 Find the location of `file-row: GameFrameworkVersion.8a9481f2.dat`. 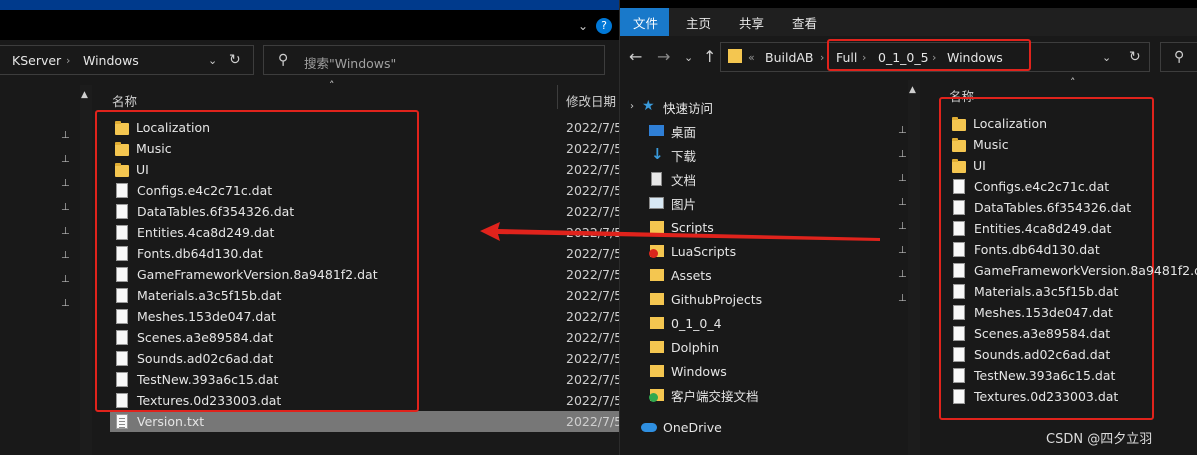

file-row: GameFrameworkVersion.8a9481f2.dat is located at coordinates (1074, 270).